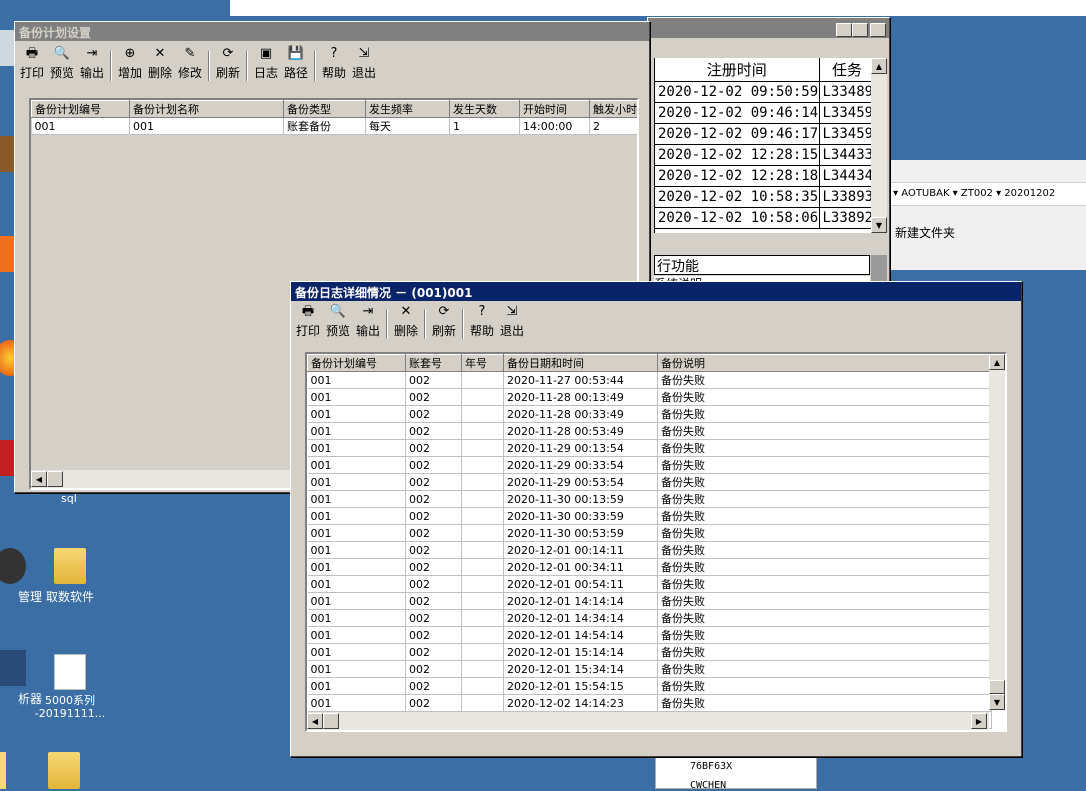 This screenshot has height=791, width=1086. What do you see at coordinates (334, 126) in the screenshot?
I see `table-row: 001 001 账套备份 每天 1 14:00:00 2` at bounding box center [334, 126].